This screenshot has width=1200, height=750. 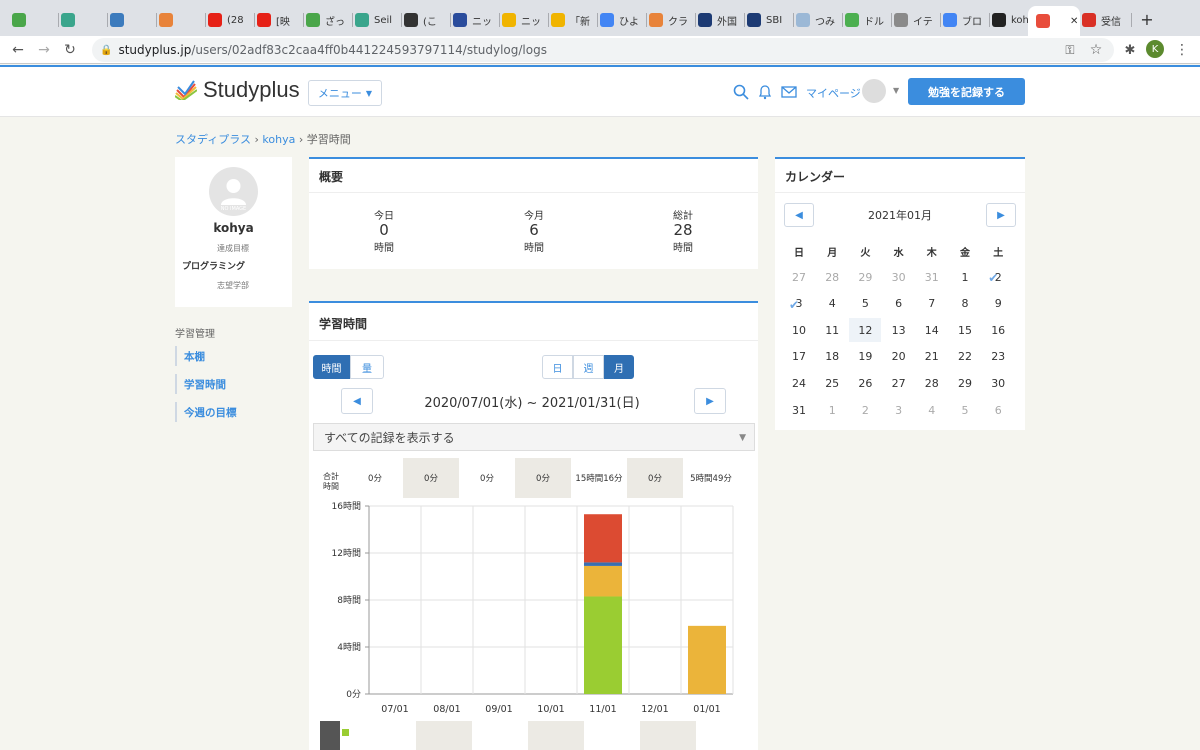 What do you see at coordinates (710, 401) in the screenshot?
I see `next-period-button: ▶` at bounding box center [710, 401].